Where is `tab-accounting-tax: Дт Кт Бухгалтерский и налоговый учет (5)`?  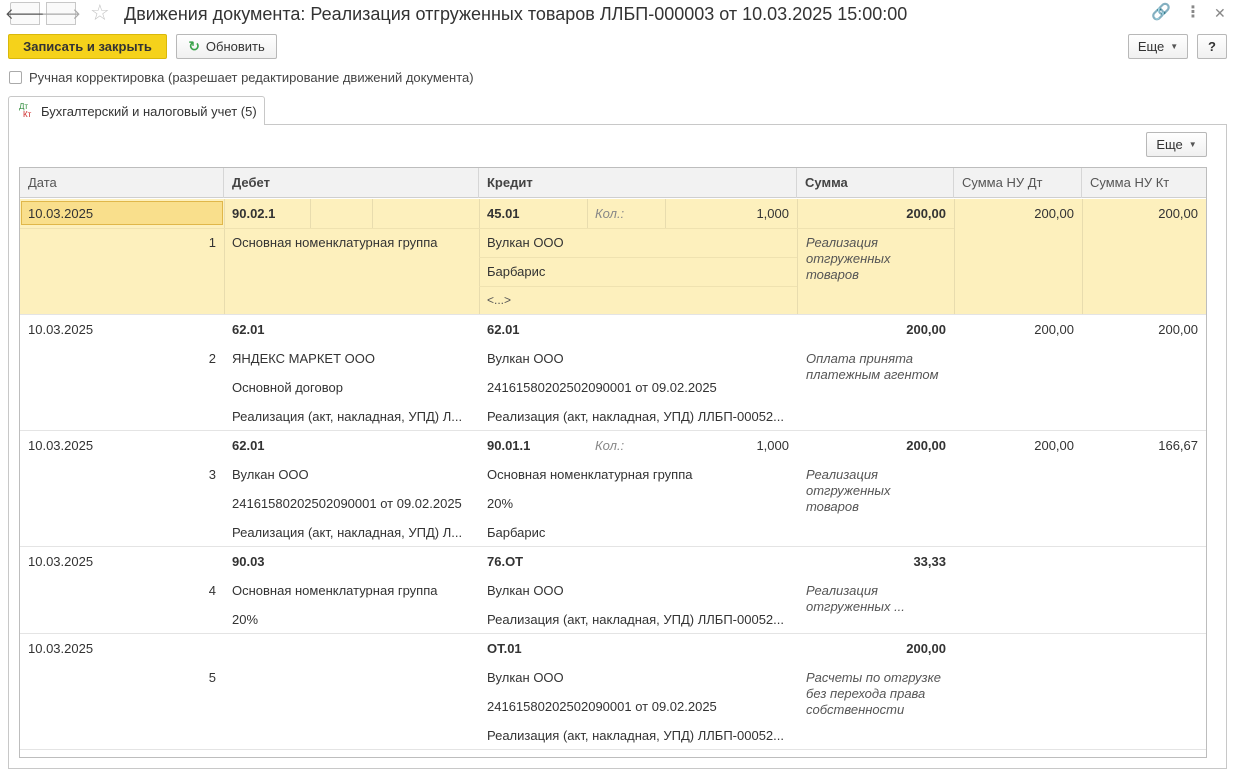
tab-accounting-tax: Дт Кт Бухгалтерский и налоговый учет (5) is located at coordinates (136, 110).